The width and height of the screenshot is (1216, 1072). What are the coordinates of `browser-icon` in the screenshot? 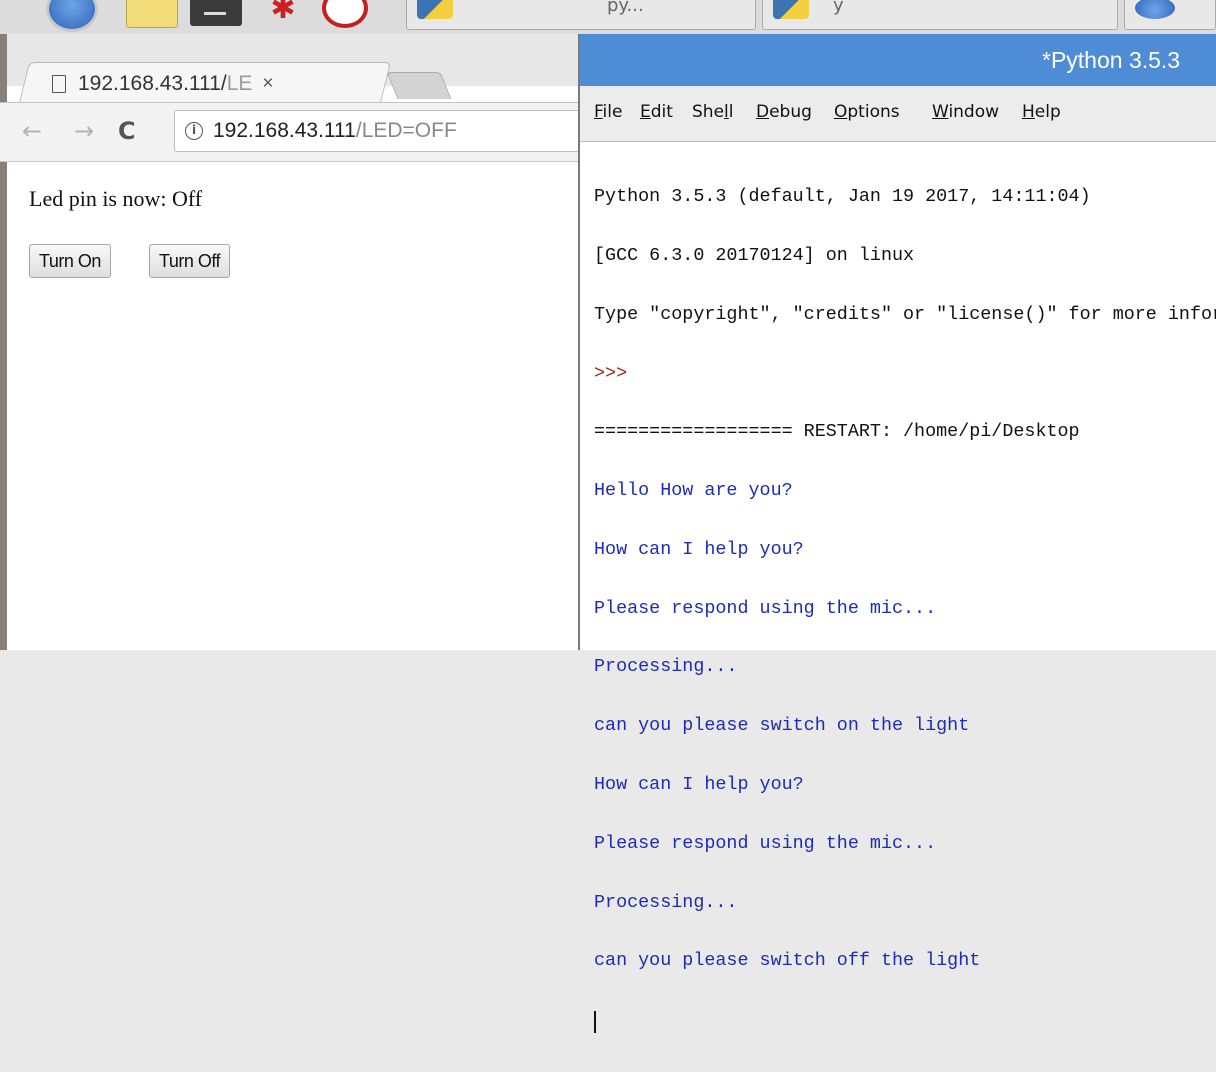 It's located at (1155, 9).